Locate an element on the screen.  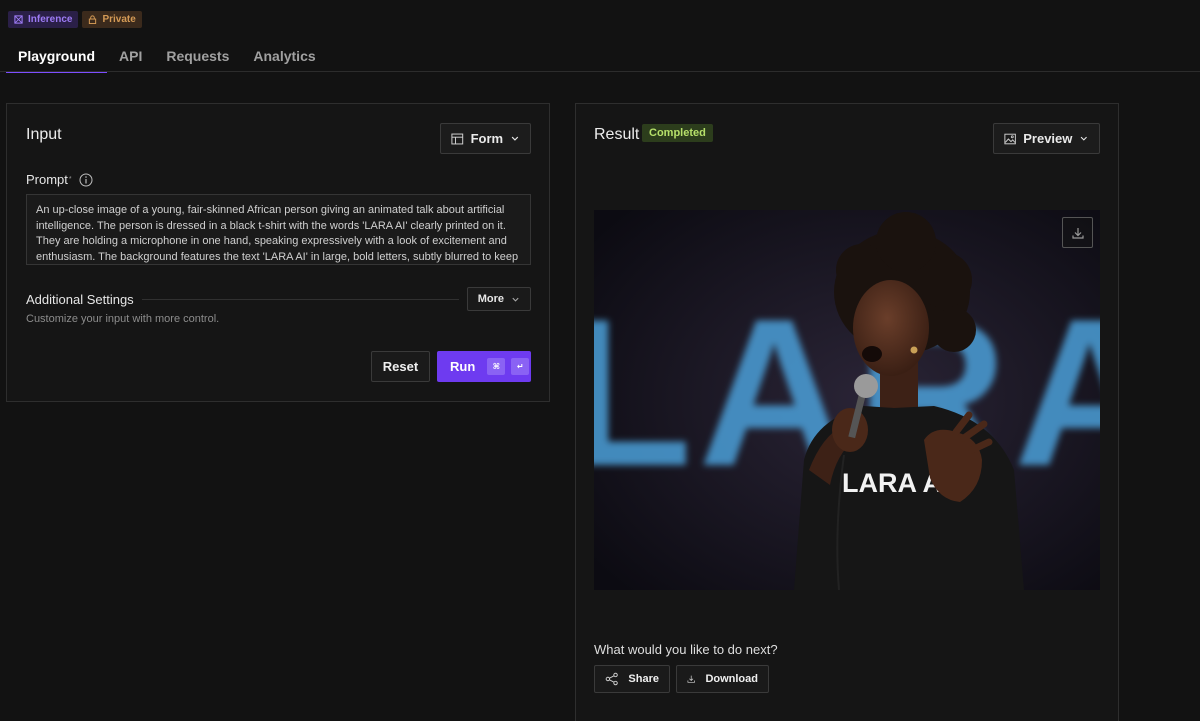
download-label: Download is located at coordinates (731, 679).